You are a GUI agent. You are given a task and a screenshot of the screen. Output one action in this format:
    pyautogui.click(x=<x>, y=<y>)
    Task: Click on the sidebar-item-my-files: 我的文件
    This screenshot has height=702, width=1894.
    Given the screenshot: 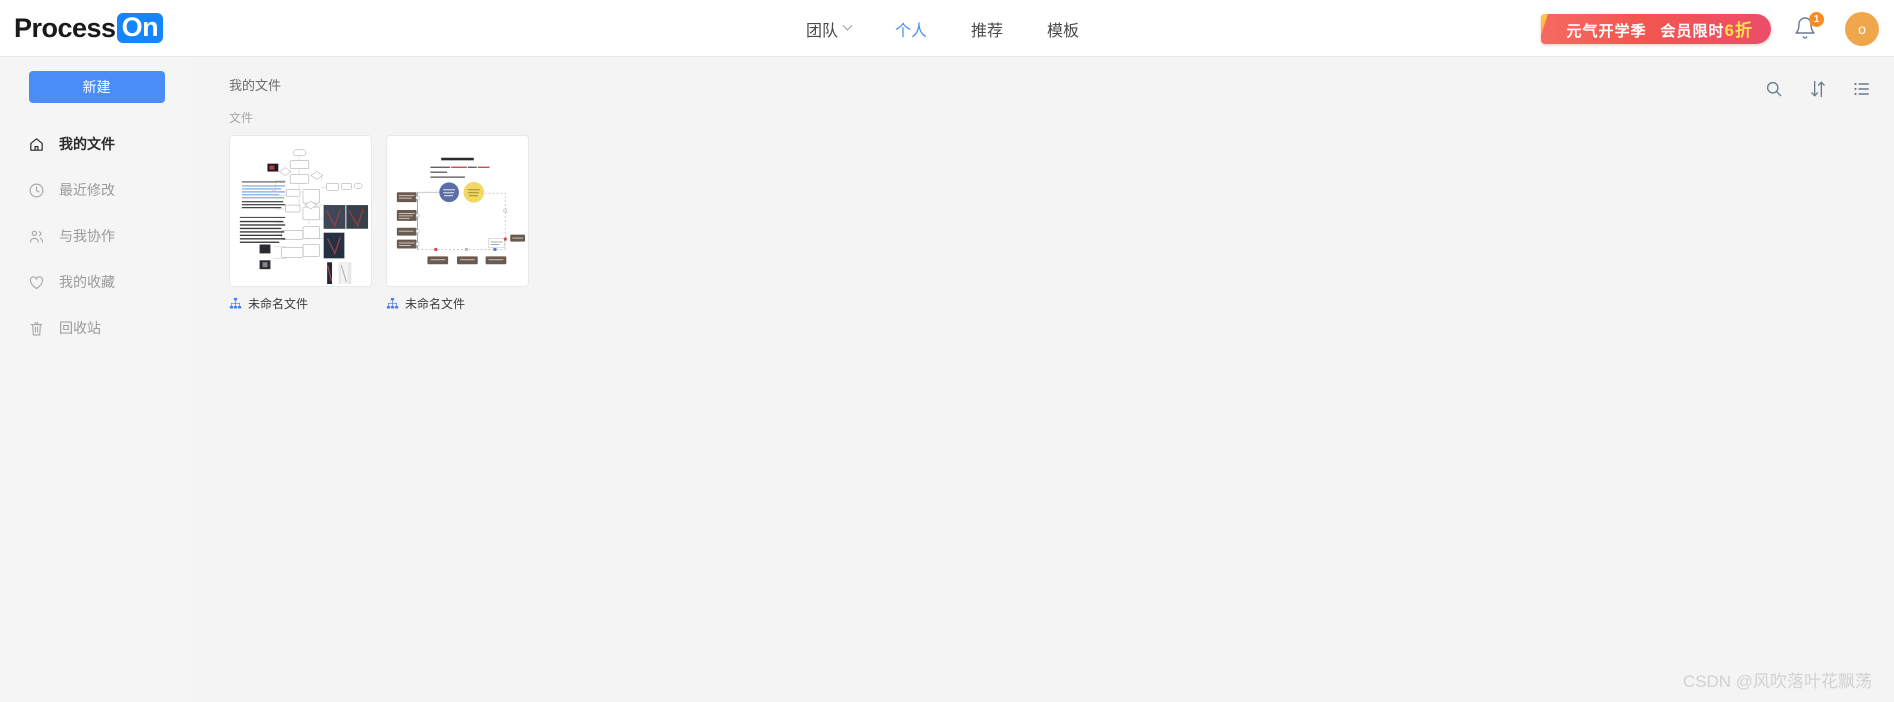 What is the action you would take?
    pyautogui.click(x=96, y=144)
    